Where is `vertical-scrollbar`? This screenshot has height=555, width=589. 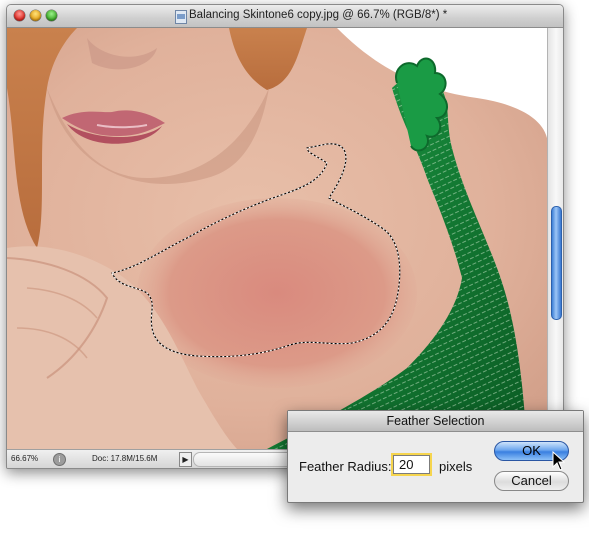 vertical-scrollbar is located at coordinates (555, 238).